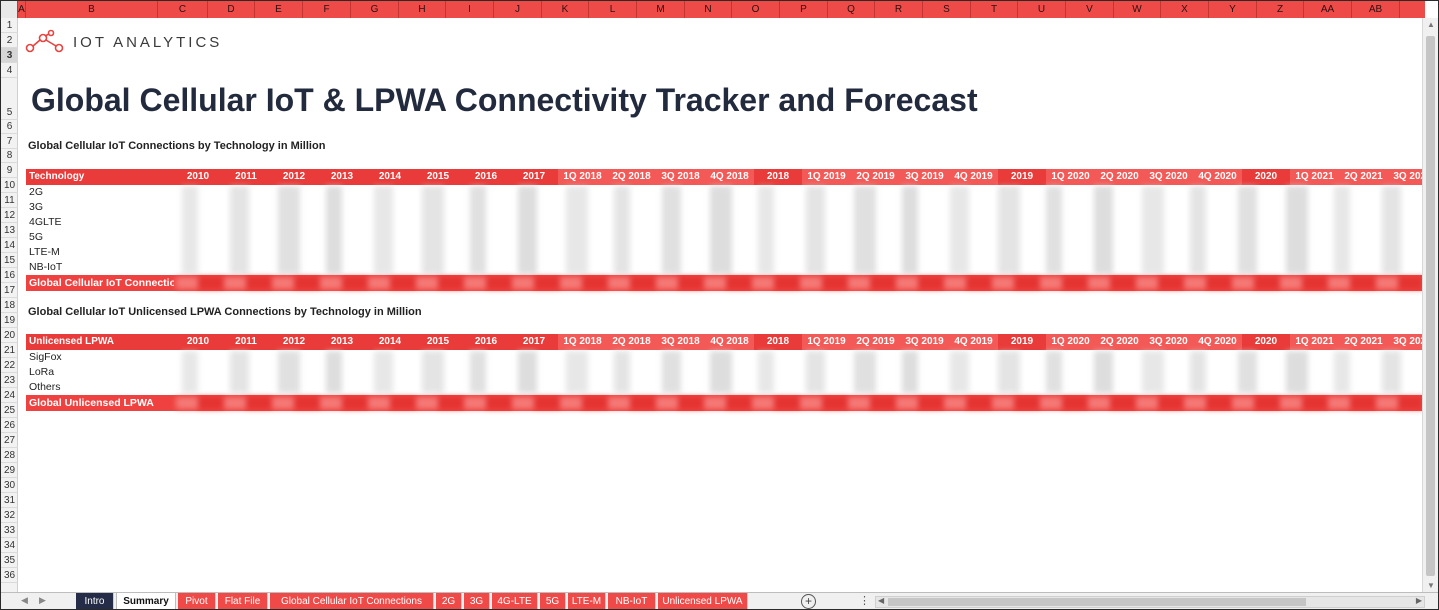  What do you see at coordinates (9, 440) in the screenshot?
I see `row-header-27: 27` at bounding box center [9, 440].